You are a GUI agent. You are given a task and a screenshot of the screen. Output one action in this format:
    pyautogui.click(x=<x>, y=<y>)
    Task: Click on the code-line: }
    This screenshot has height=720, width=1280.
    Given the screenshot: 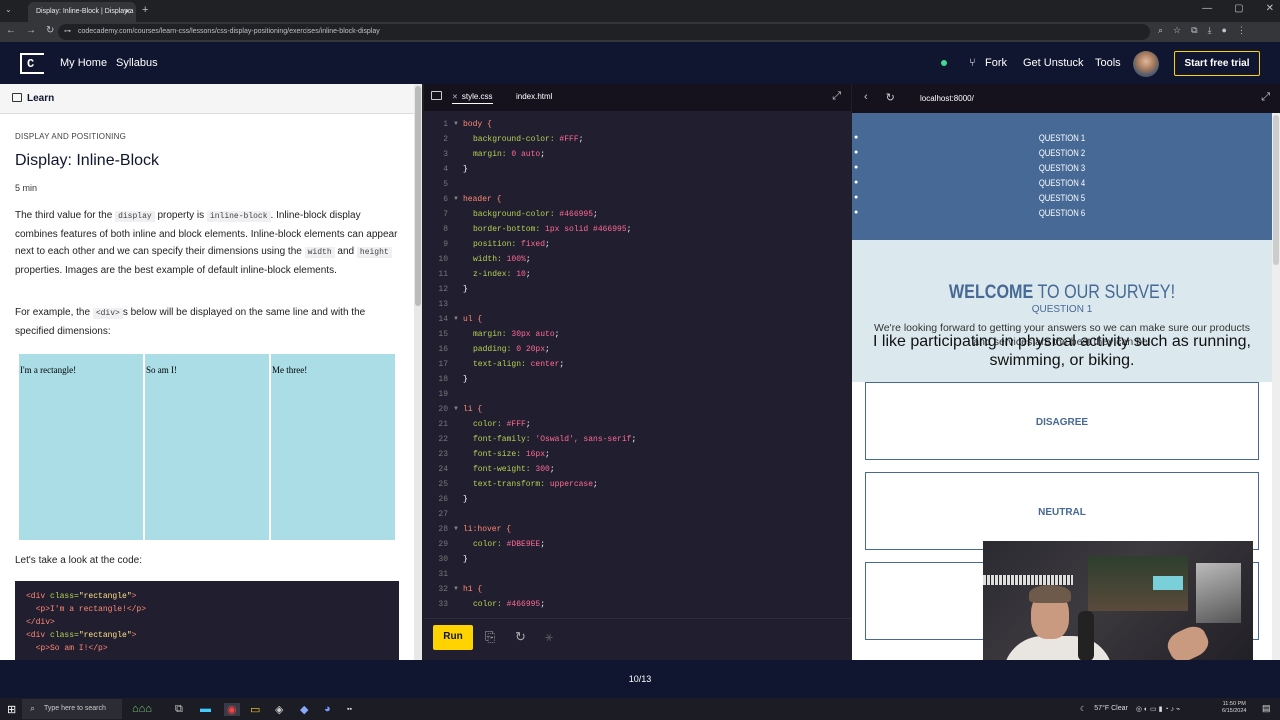 What is the action you would take?
    pyautogui.click(x=465, y=379)
    